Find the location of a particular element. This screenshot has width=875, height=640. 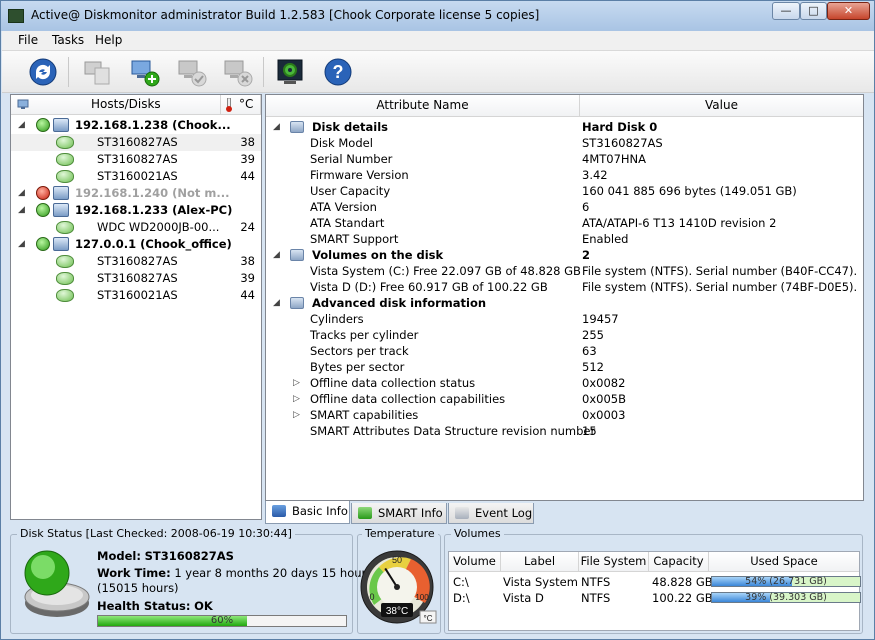

volume-label: Vista D is located at coordinates (523, 598).